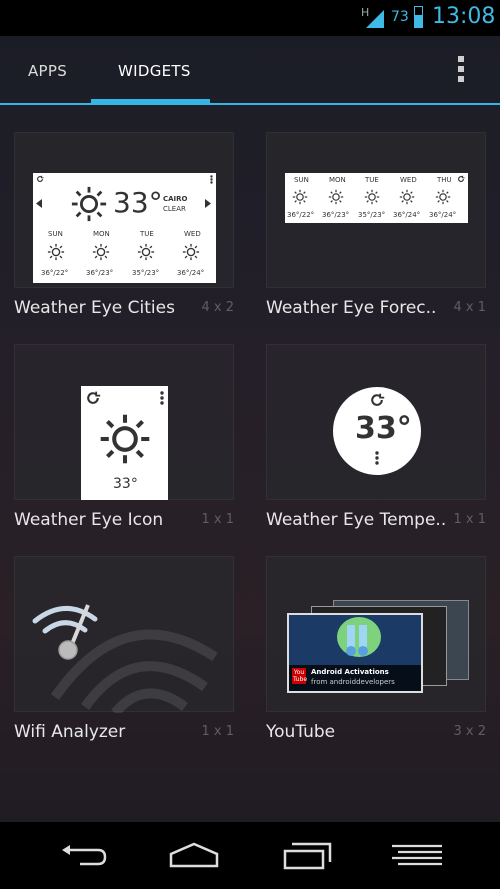  I want to click on city-name: CAIRO, so click(175, 199).